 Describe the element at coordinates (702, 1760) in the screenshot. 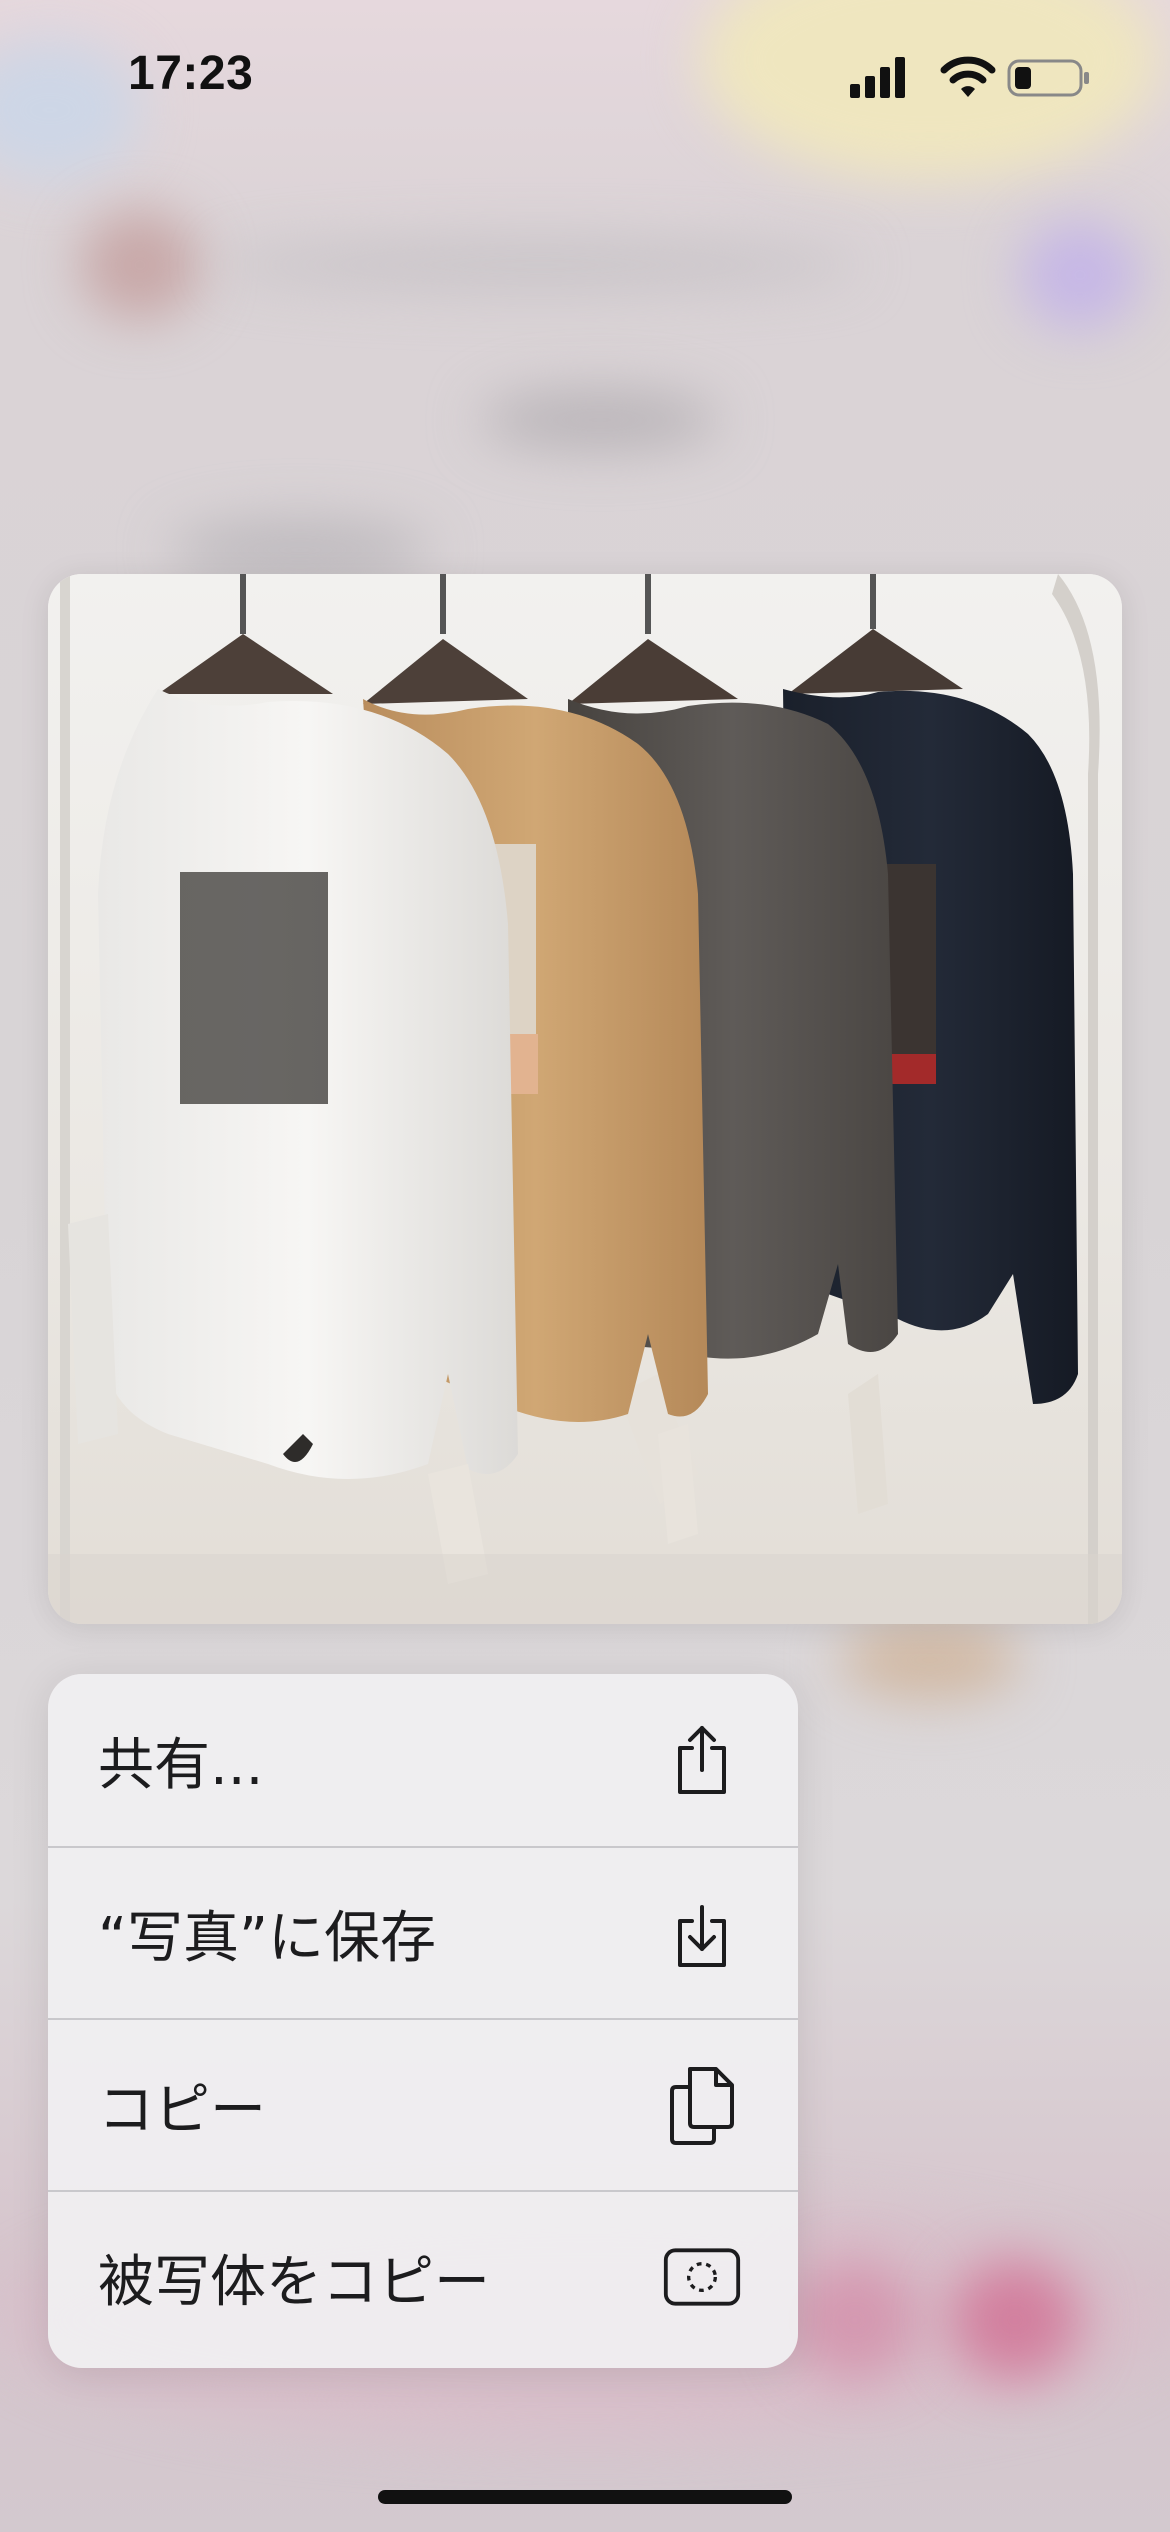

I see `share-icon` at that location.